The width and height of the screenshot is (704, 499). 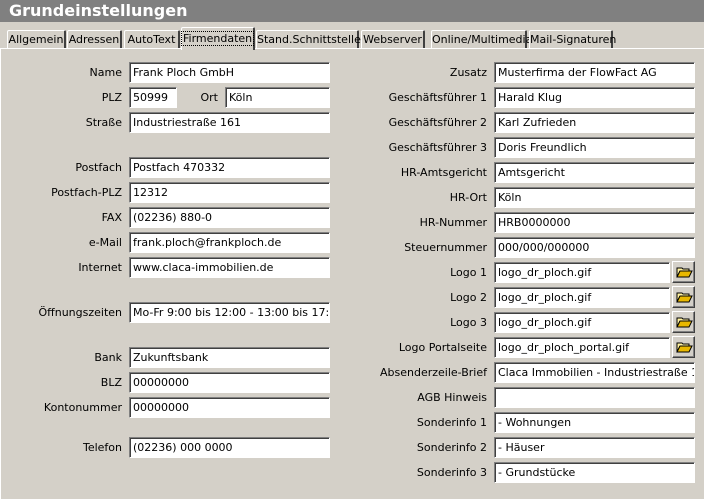 I want to click on window-title: Grundeinstellungen, so click(x=352, y=11).